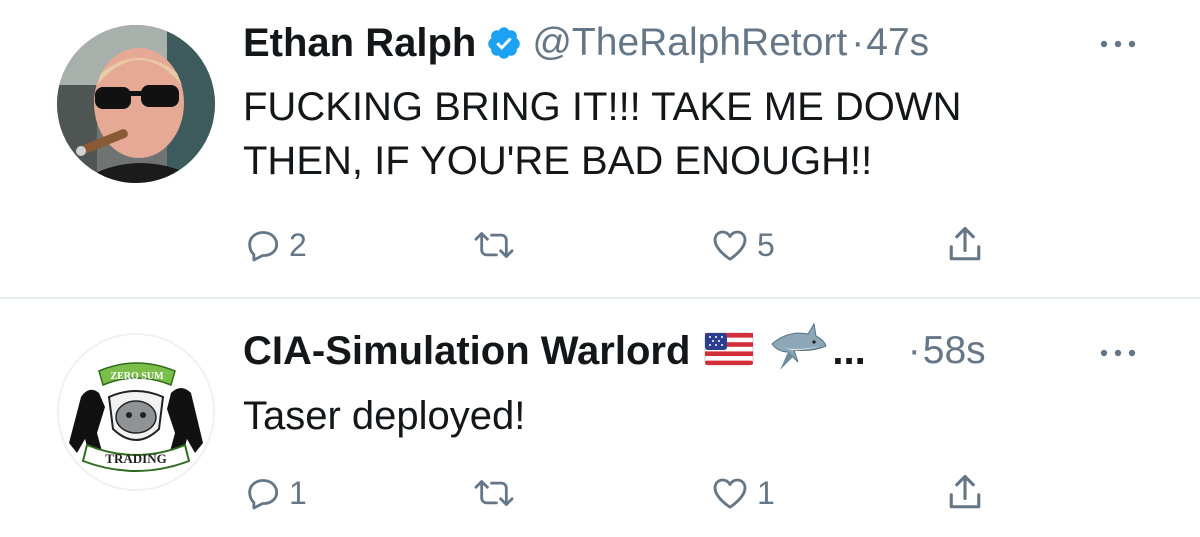  I want to click on us-flag-icon, so click(729, 351).